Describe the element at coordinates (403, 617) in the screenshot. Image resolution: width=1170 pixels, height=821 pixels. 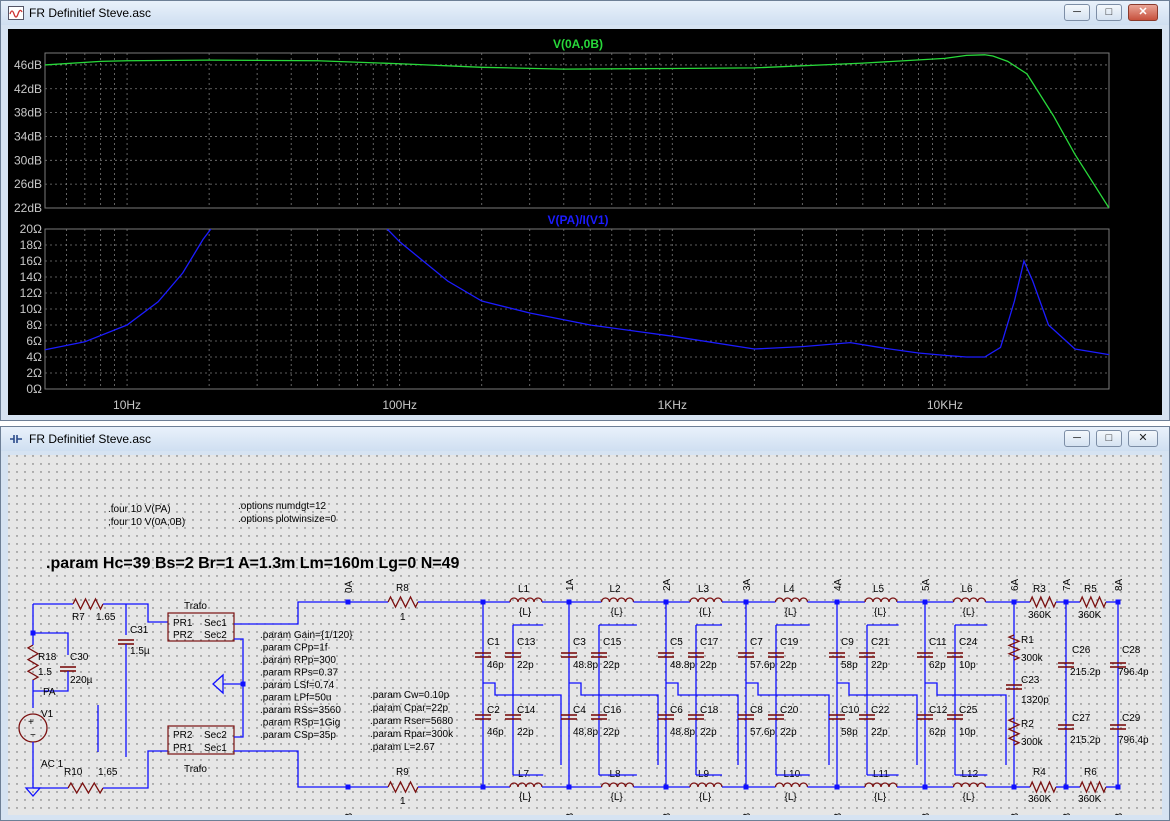
I see `R8-value: 1` at that location.